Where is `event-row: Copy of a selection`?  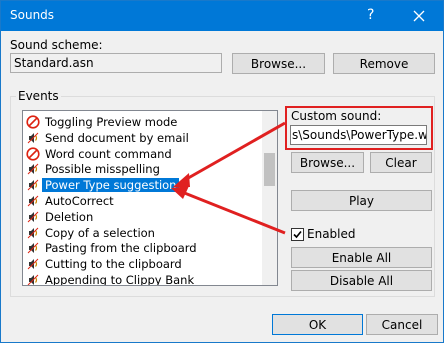 event-row: Copy of a selection is located at coordinates (143, 233).